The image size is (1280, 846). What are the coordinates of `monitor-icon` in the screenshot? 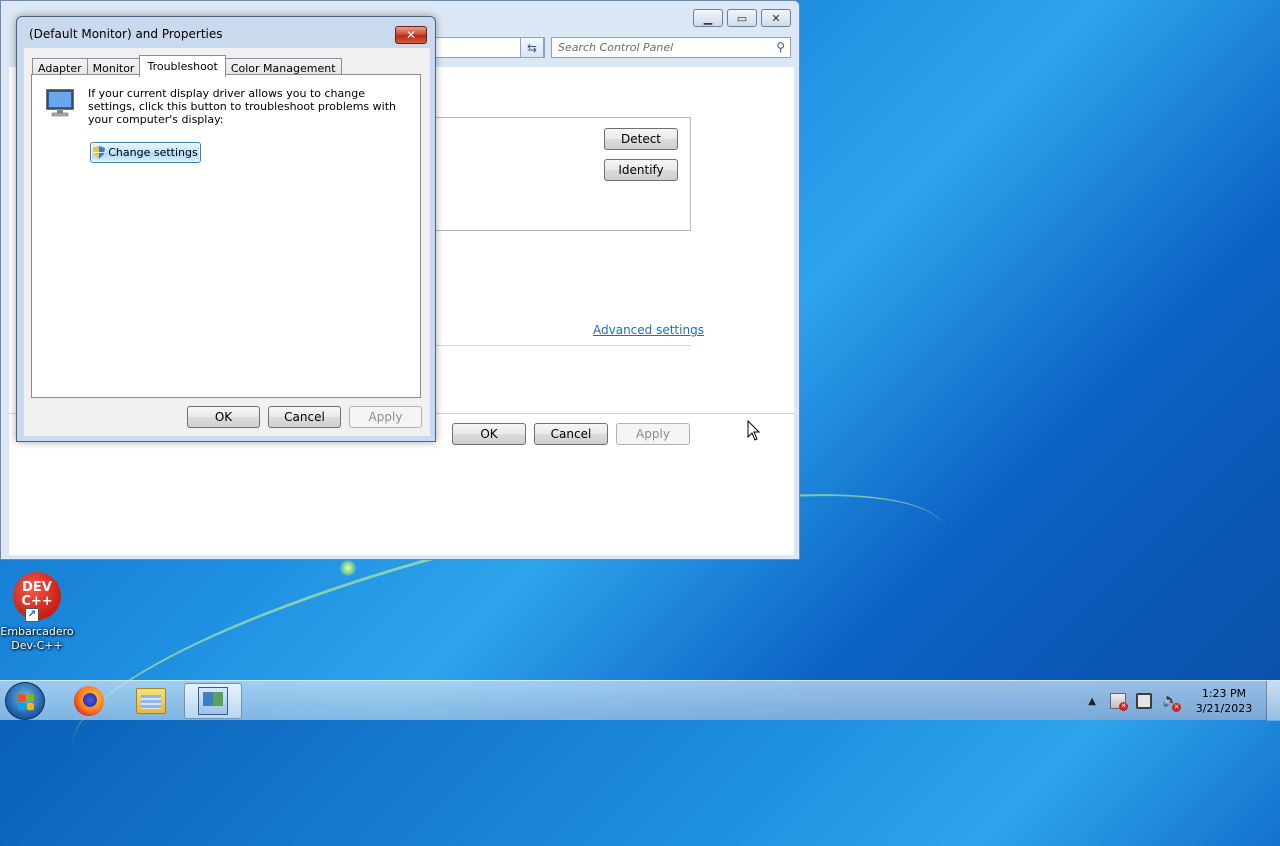 It's located at (60, 103).